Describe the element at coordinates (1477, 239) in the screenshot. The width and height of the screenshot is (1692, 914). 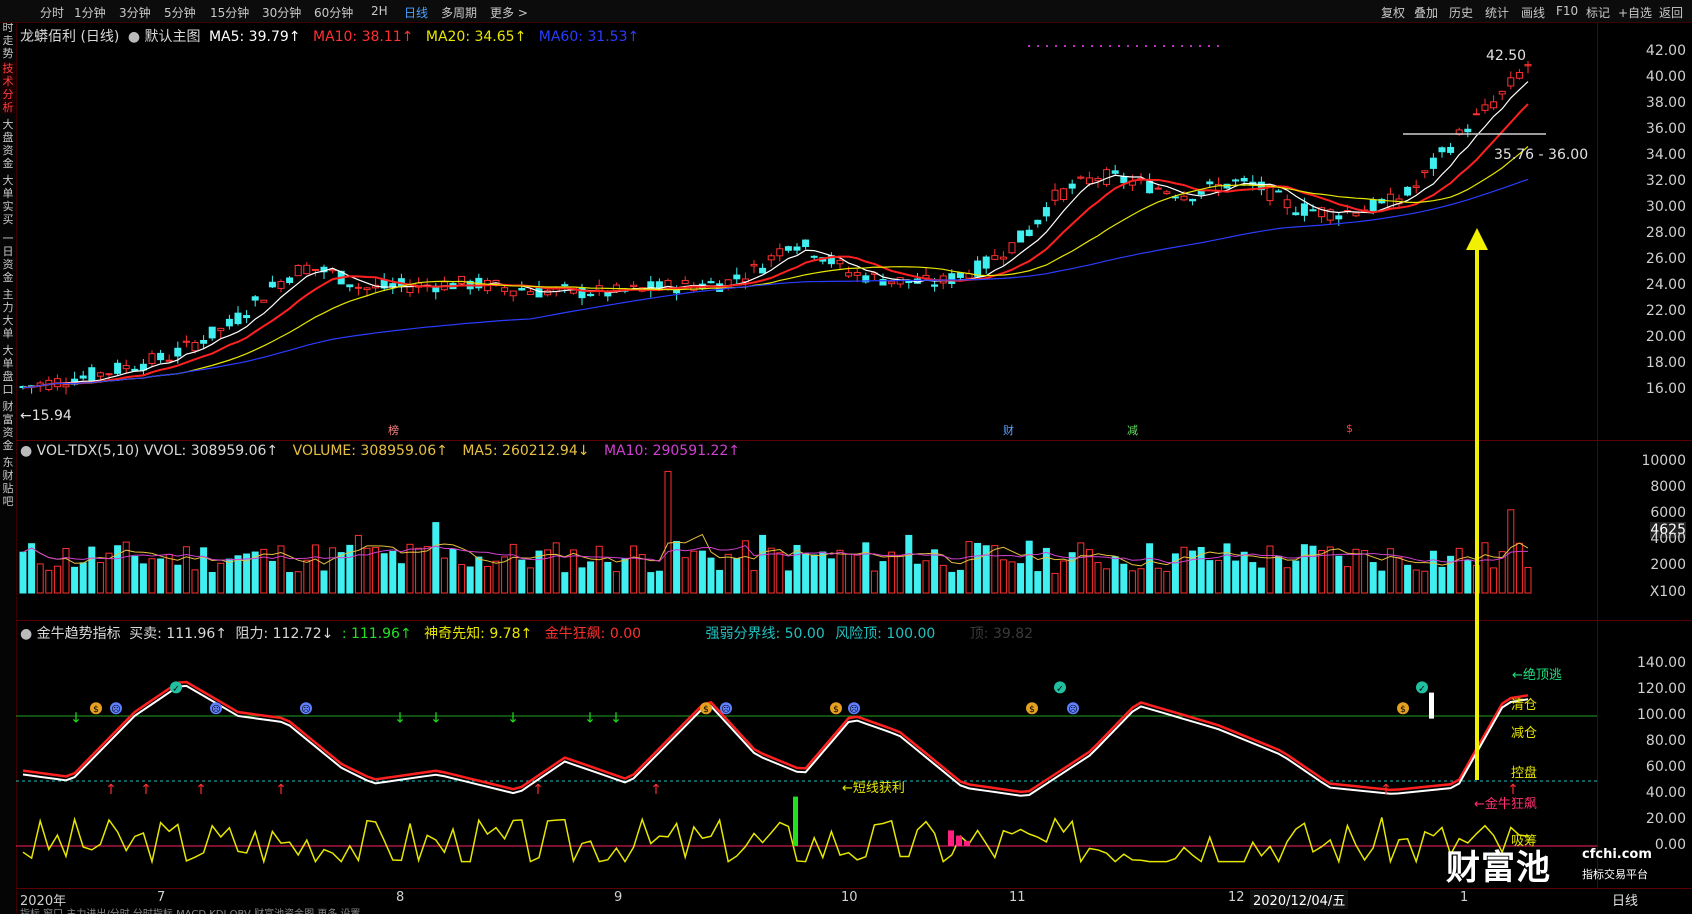
I see `signal-arrow-head` at that location.